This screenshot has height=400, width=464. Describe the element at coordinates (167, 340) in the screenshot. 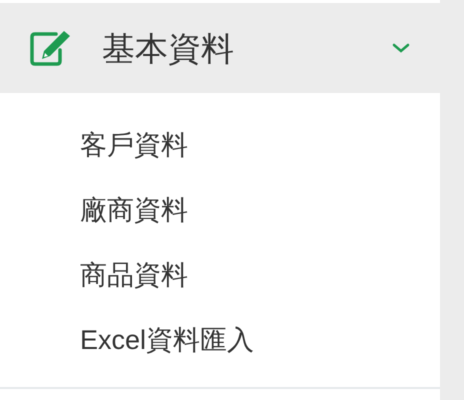

I see `menu-item: Excel資料匯入` at that location.